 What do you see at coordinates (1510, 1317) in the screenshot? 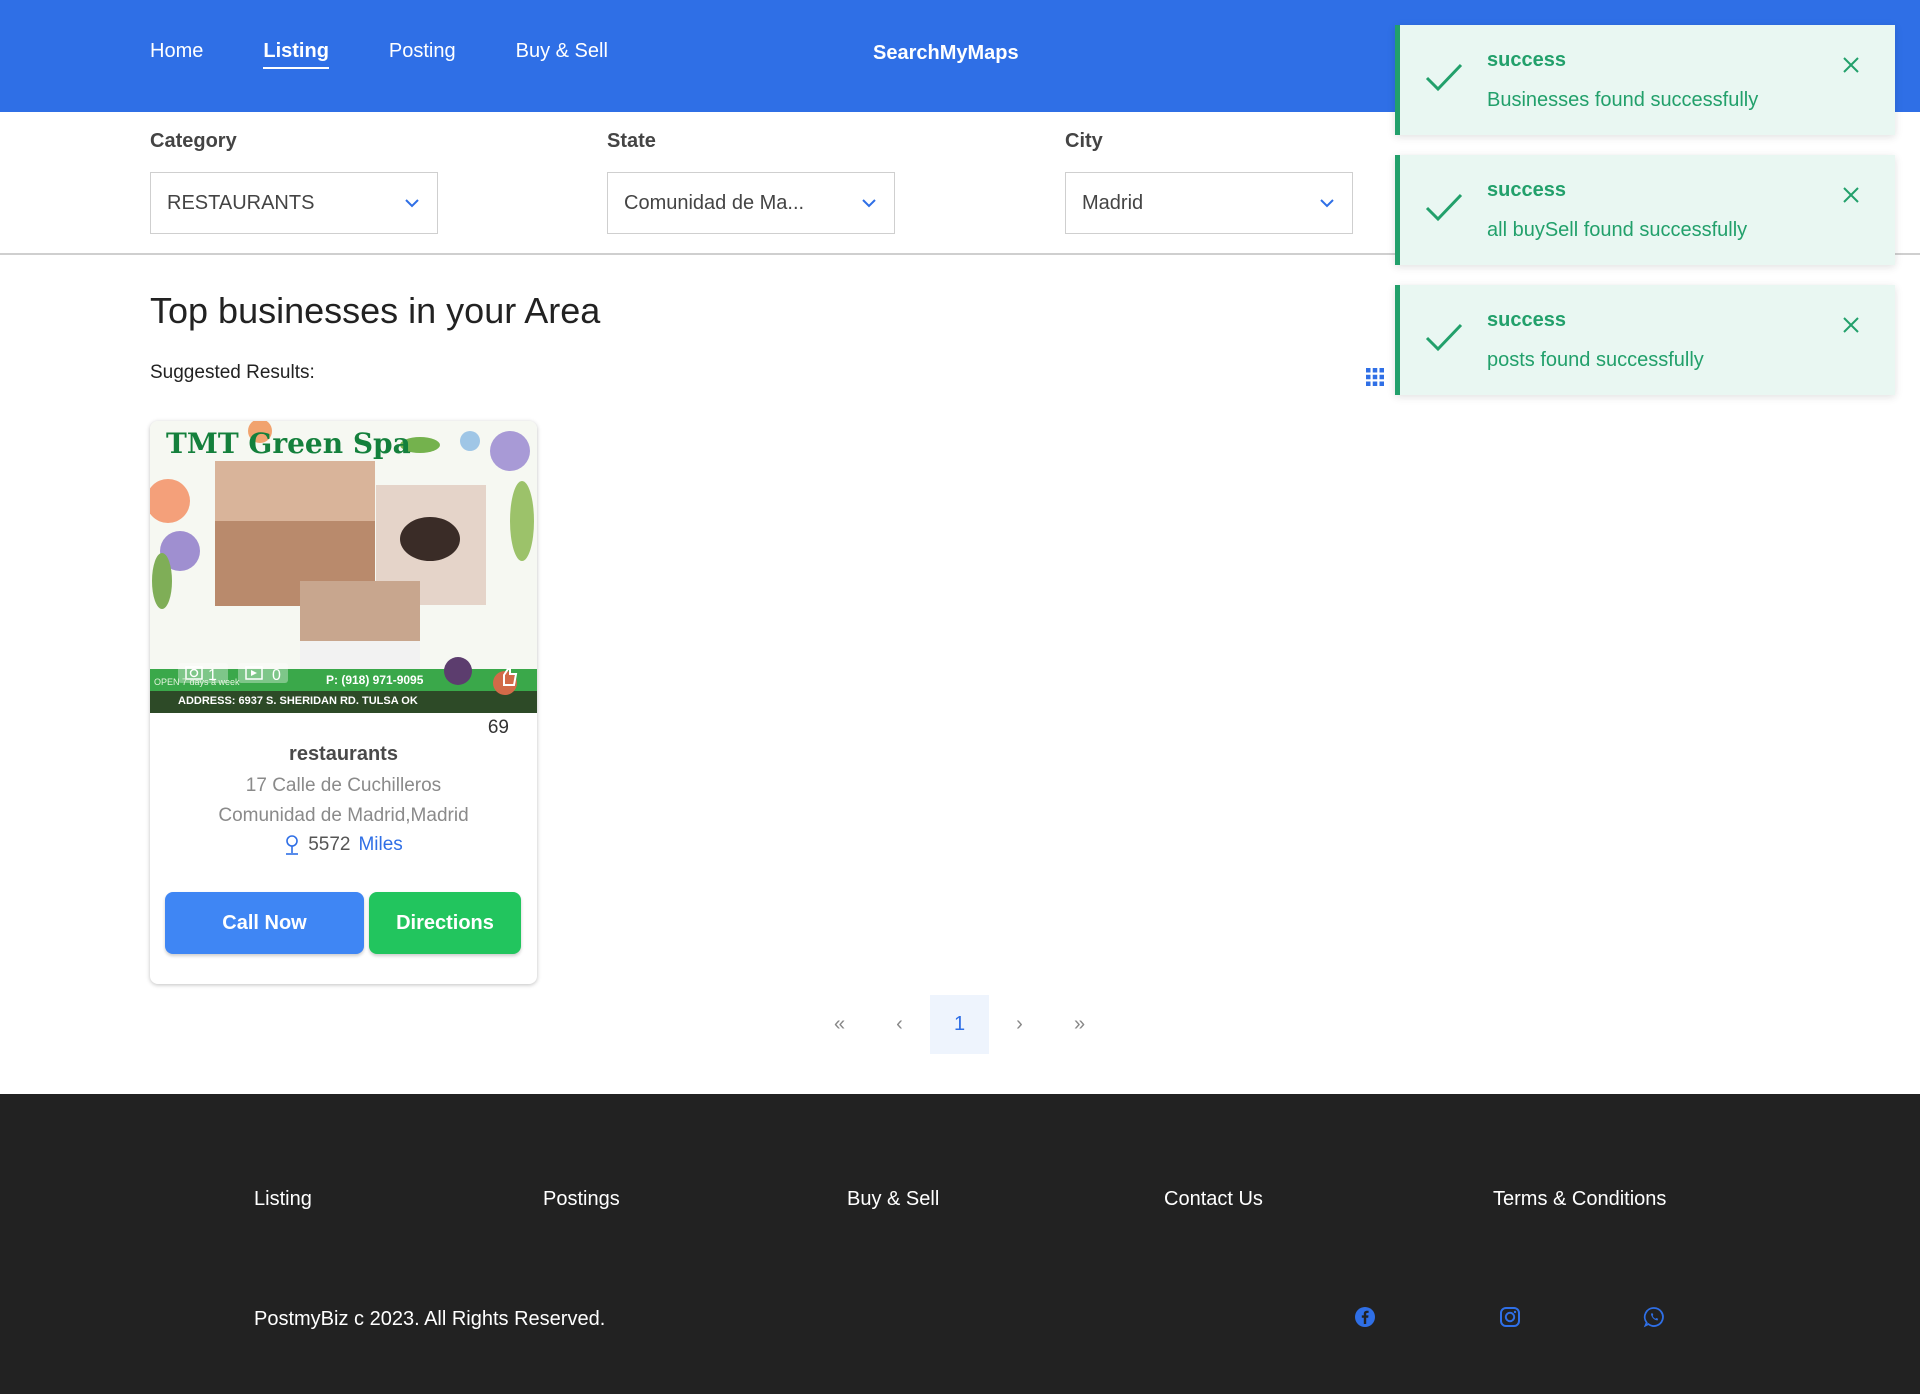
I see `instagram-icon` at bounding box center [1510, 1317].